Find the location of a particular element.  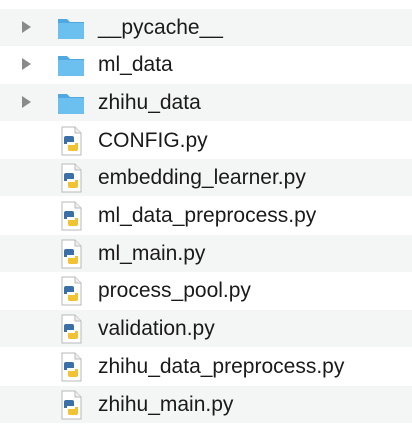

list-item: embedding_learner.py is located at coordinates (206, 177).